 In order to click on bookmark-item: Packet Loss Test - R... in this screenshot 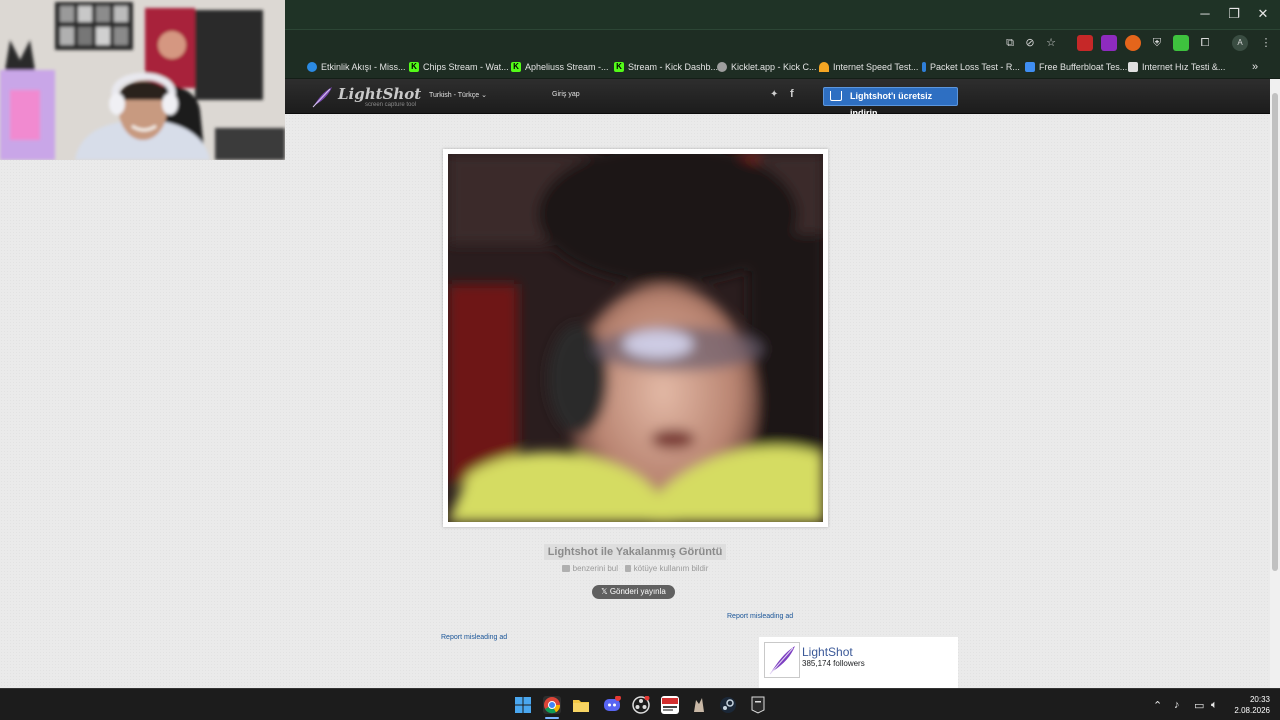, I will do `click(971, 67)`.